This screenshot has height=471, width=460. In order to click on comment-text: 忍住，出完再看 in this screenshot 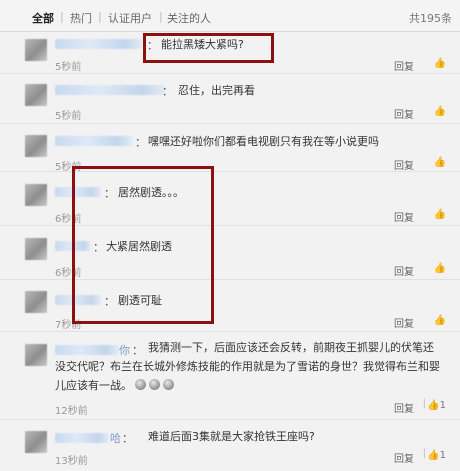, I will do `click(216, 90)`.